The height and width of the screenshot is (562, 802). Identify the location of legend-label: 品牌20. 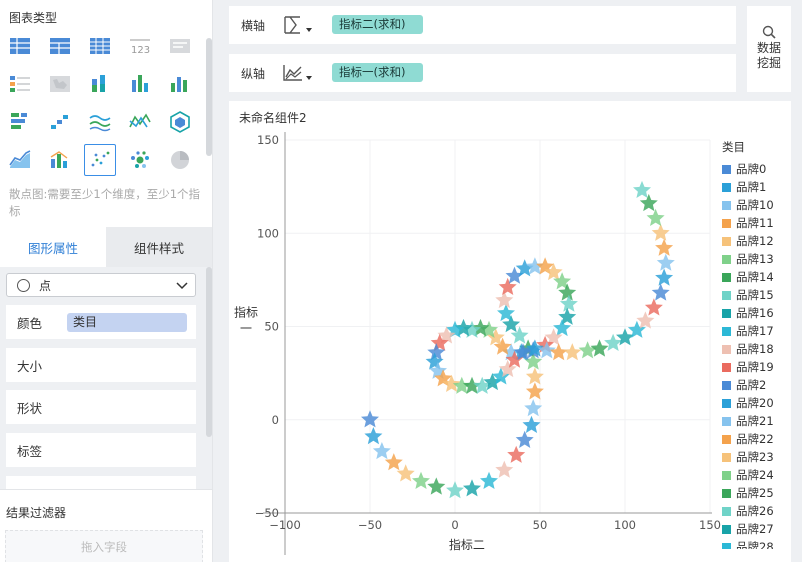
(755, 403).